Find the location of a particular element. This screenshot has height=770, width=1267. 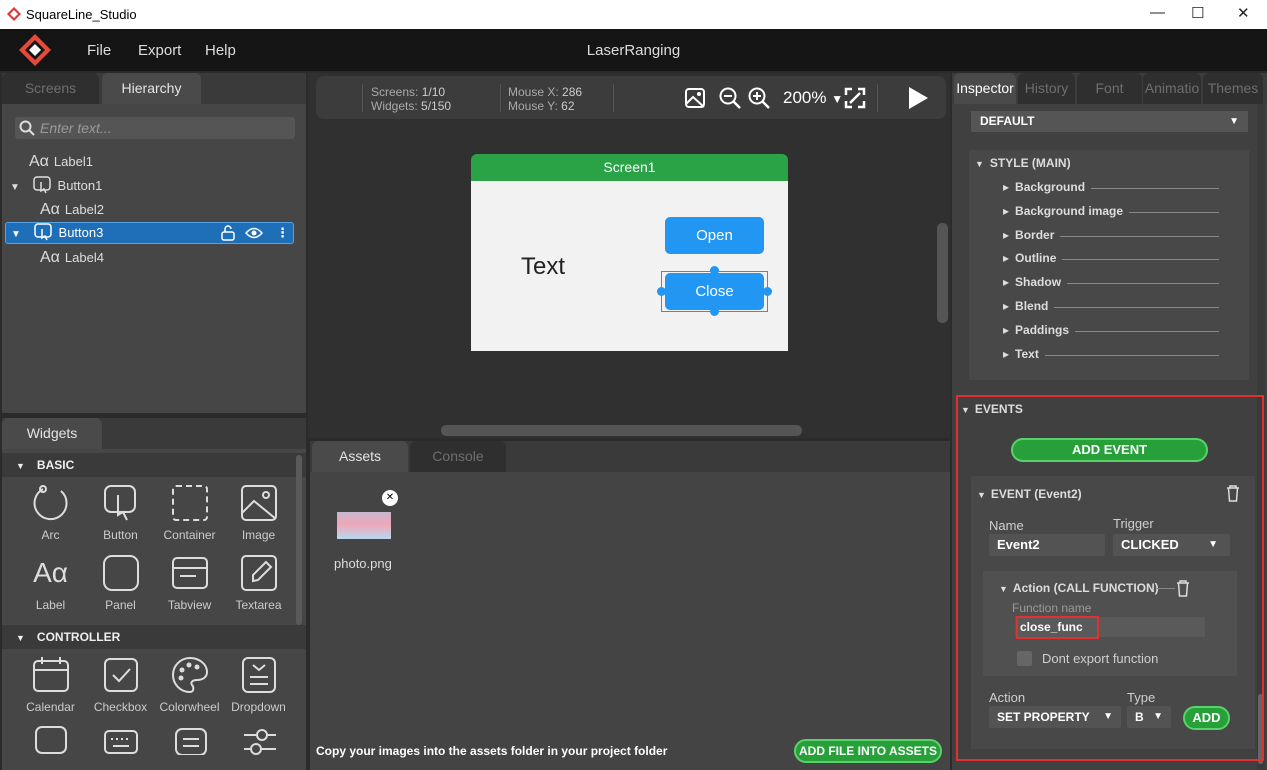

canvas-close-button: Close is located at coordinates (714, 291).